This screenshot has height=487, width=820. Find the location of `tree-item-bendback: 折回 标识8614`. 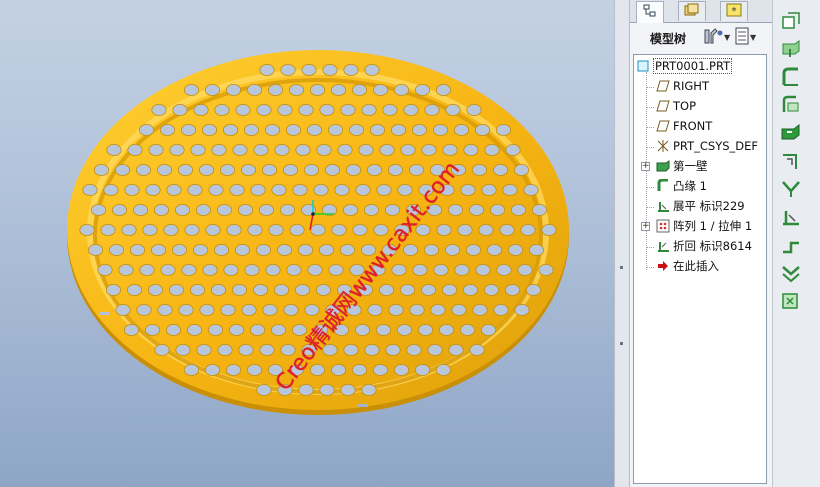

tree-item-bendback: 折回 标识8614 is located at coordinates (704, 246).